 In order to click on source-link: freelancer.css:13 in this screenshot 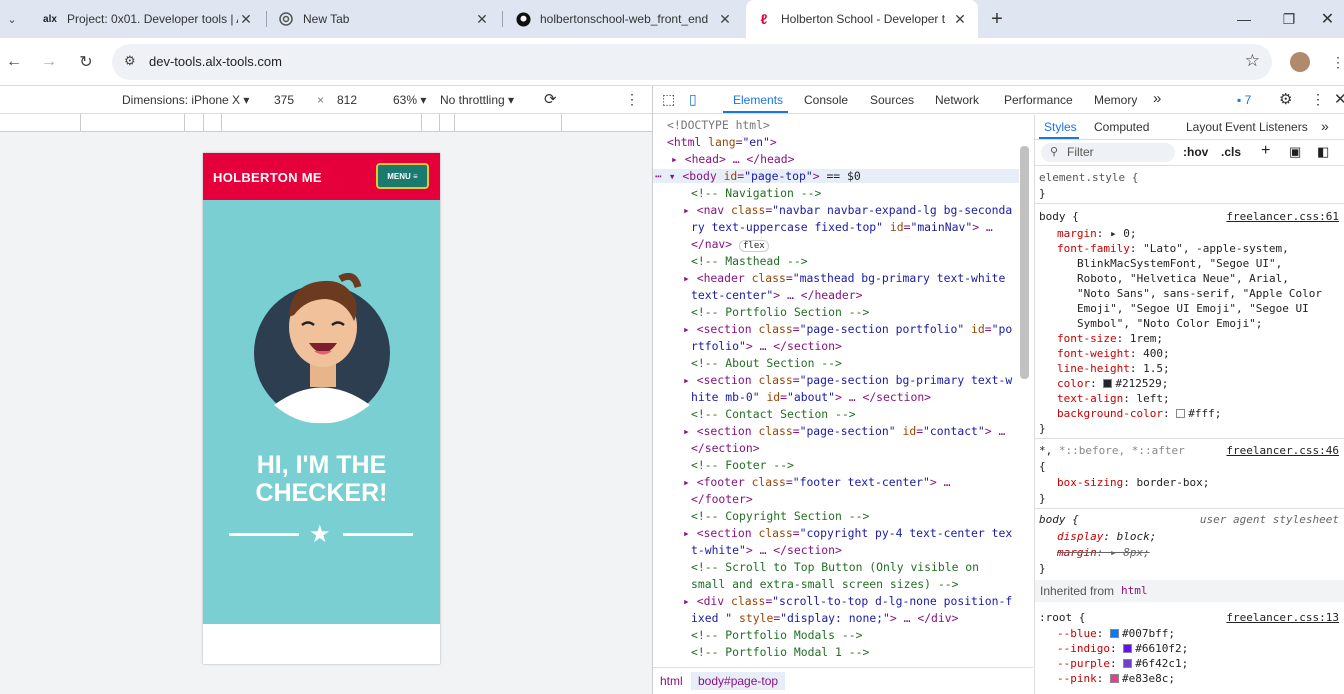, I will do `click(1282, 617)`.